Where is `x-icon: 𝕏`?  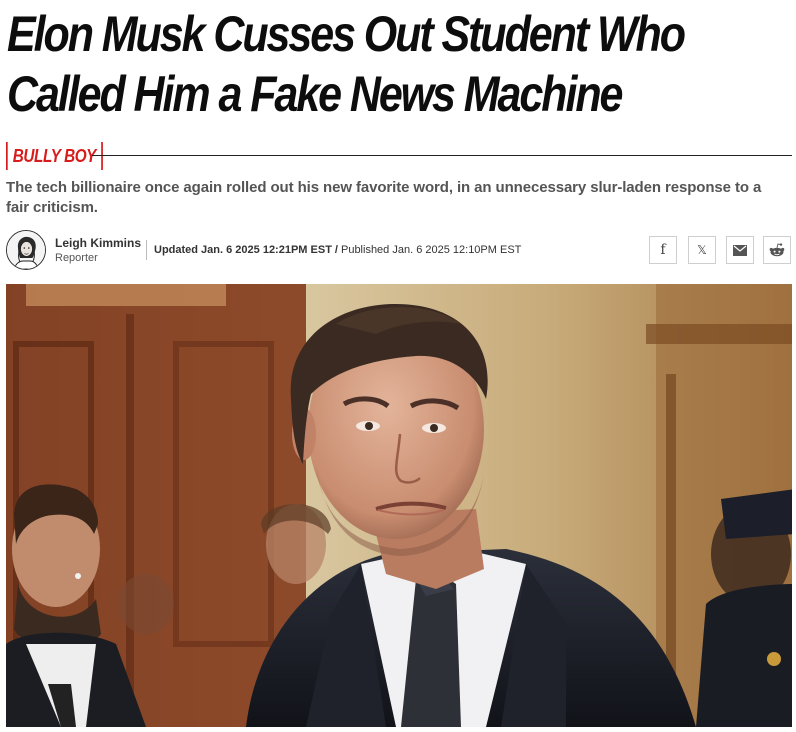 x-icon: 𝕏 is located at coordinates (702, 250).